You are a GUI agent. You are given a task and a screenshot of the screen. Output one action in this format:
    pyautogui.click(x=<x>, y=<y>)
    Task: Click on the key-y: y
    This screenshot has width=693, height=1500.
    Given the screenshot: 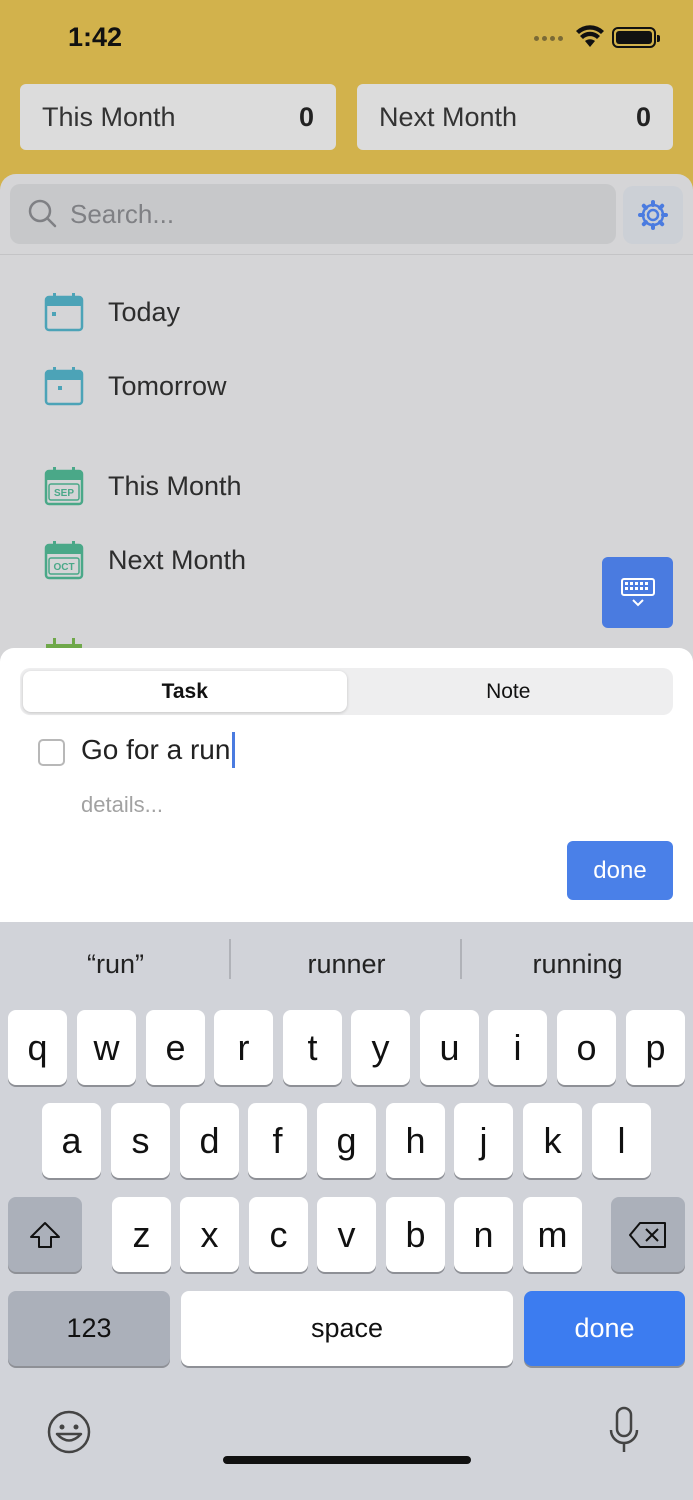 What is the action you would take?
    pyautogui.click(x=380, y=1047)
    